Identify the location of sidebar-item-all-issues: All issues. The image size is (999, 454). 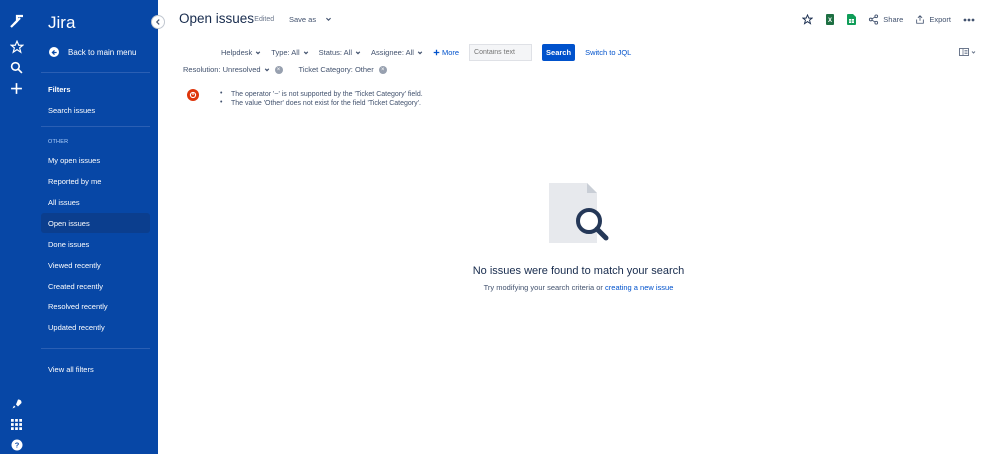
(64, 202).